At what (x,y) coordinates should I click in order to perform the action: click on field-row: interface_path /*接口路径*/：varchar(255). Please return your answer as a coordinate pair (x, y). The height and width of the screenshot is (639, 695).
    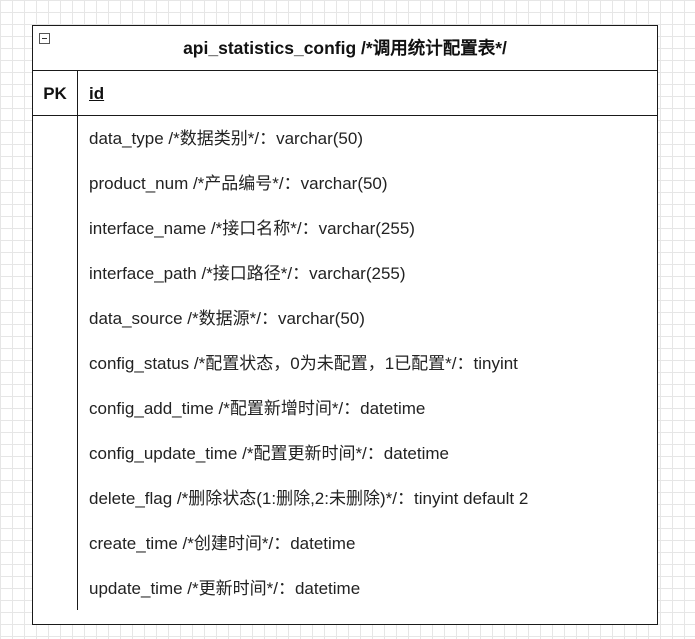
    Looking at the image, I should click on (247, 273).